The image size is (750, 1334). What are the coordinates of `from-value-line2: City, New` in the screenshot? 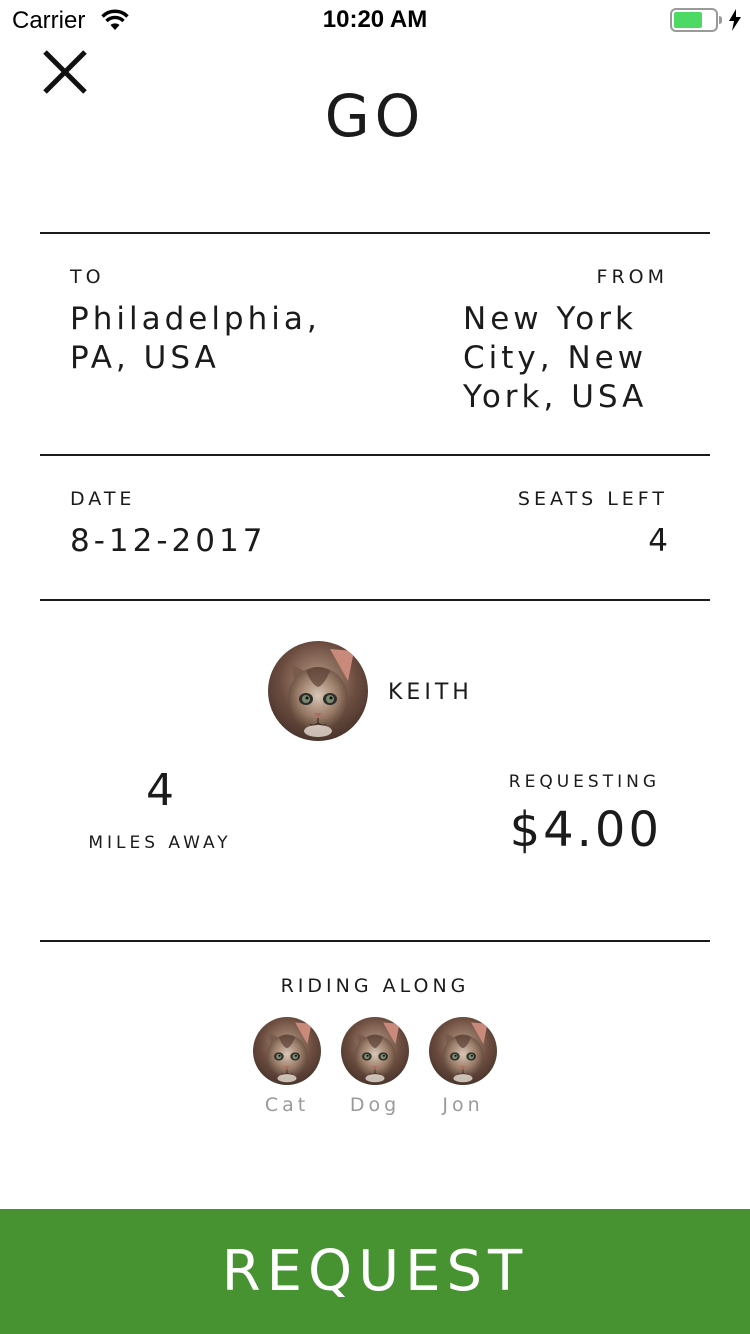 It's located at (555, 358).